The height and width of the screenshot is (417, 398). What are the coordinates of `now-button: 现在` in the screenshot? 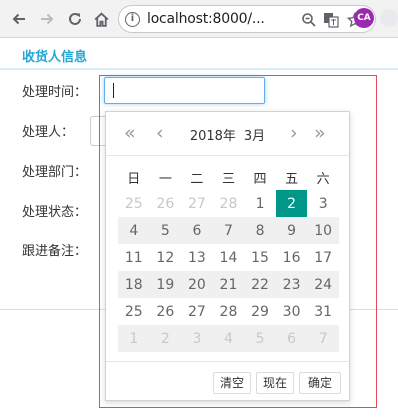 It's located at (275, 383).